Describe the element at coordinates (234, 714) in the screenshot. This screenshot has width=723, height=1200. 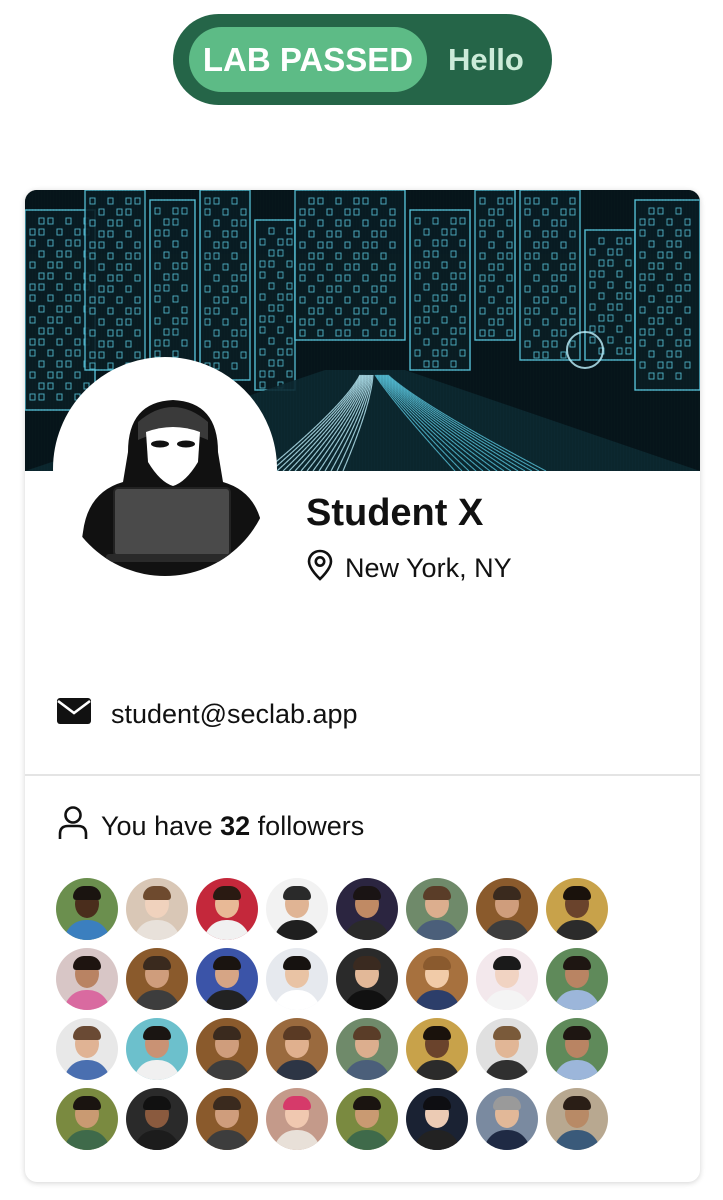
I see `email-link: student@seclab.app` at that location.